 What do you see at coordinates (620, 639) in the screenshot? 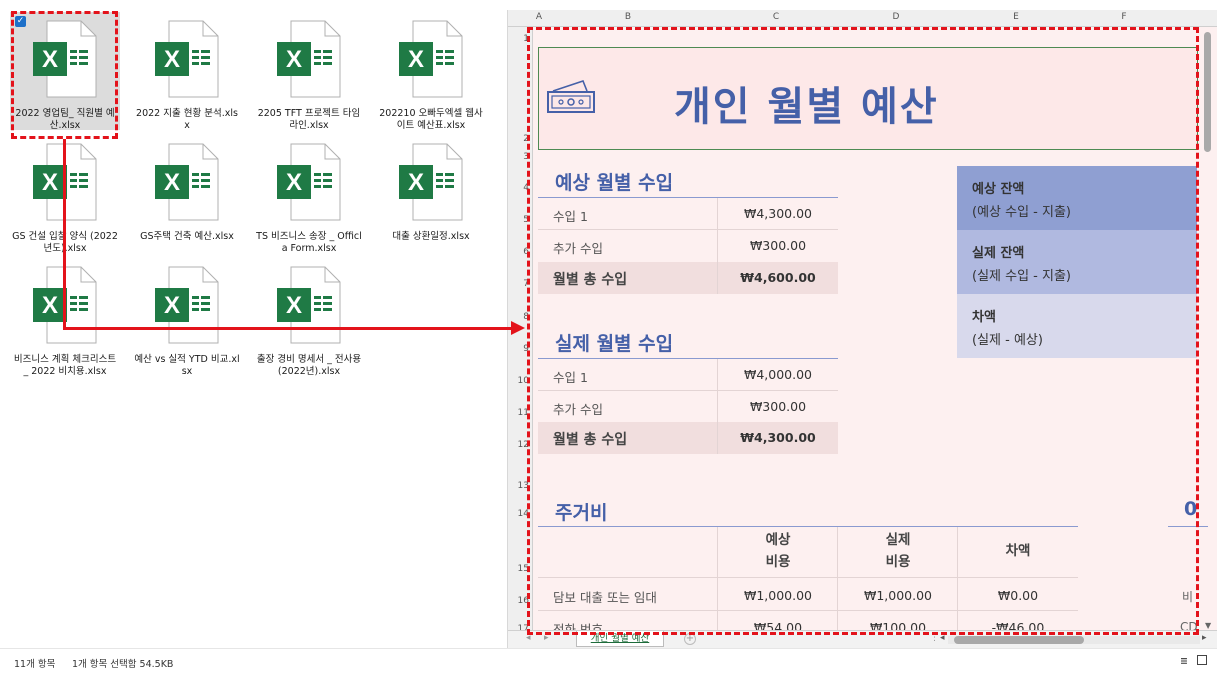
I see `sheet-tab-personal-budget: 개인 월별 예산` at bounding box center [620, 639].